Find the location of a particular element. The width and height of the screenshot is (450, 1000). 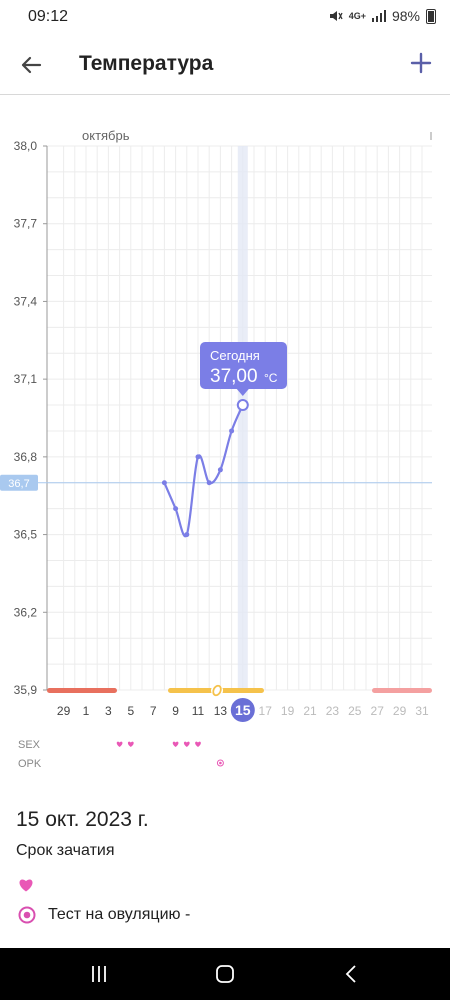

cycle-phase: Срок зачатия is located at coordinates (65, 850).